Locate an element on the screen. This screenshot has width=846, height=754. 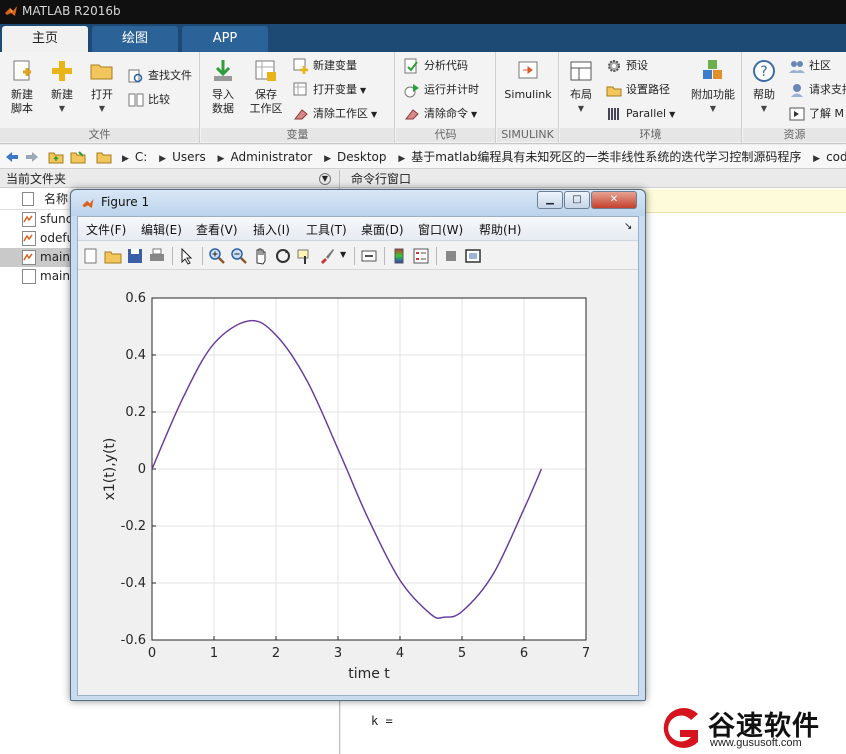
menu-insert: 插入(I) is located at coordinates (271, 229).